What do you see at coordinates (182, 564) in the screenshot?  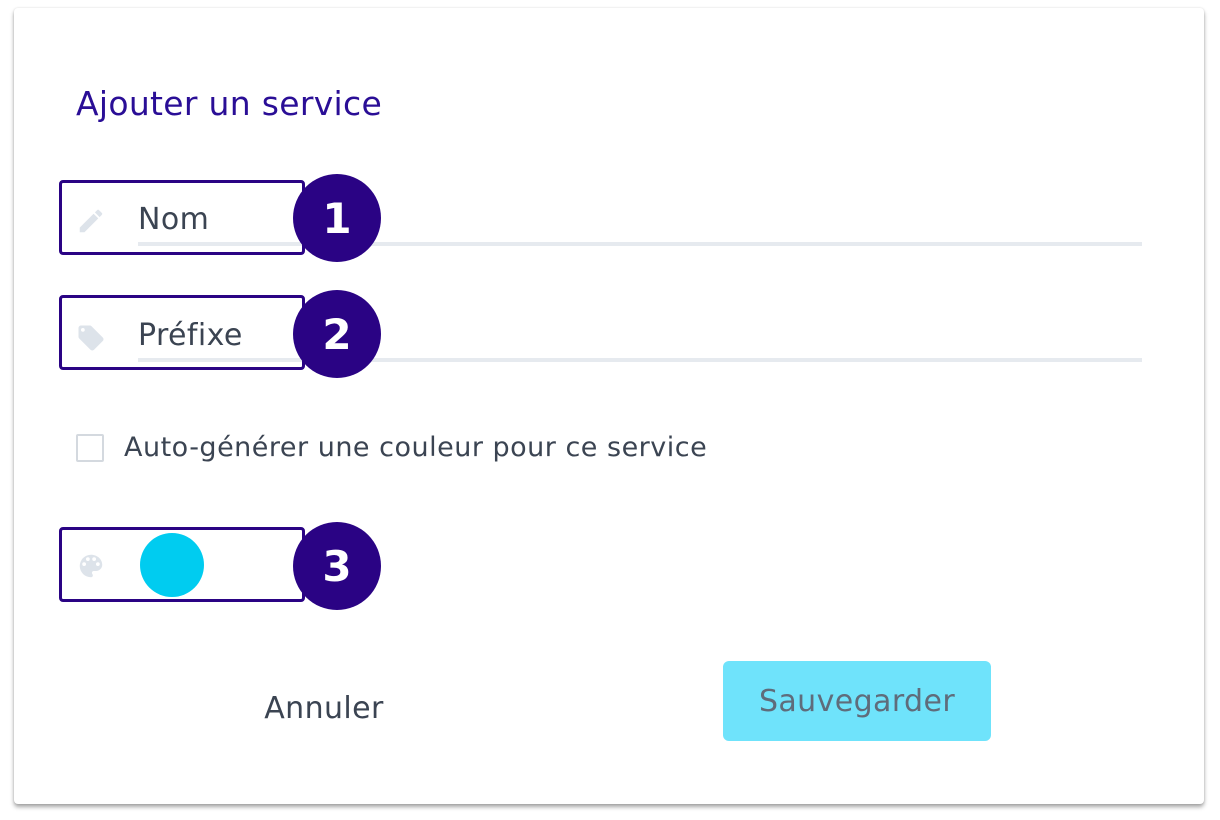 I see `color-highlight` at bounding box center [182, 564].